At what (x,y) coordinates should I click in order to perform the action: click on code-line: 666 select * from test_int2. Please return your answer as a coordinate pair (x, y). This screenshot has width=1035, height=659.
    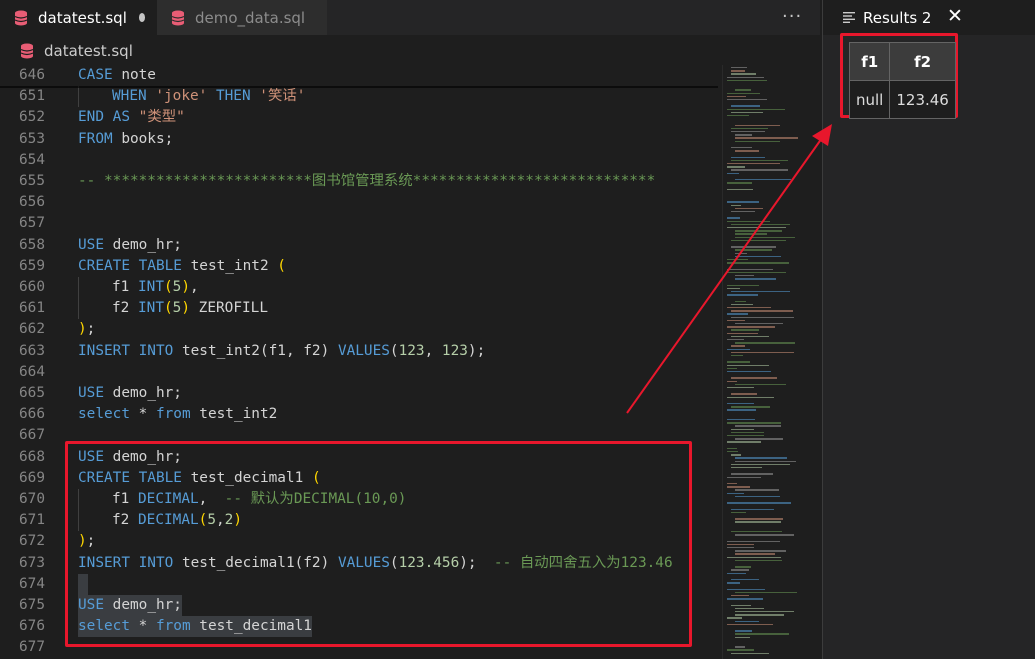
    Looking at the image, I should click on (359, 414).